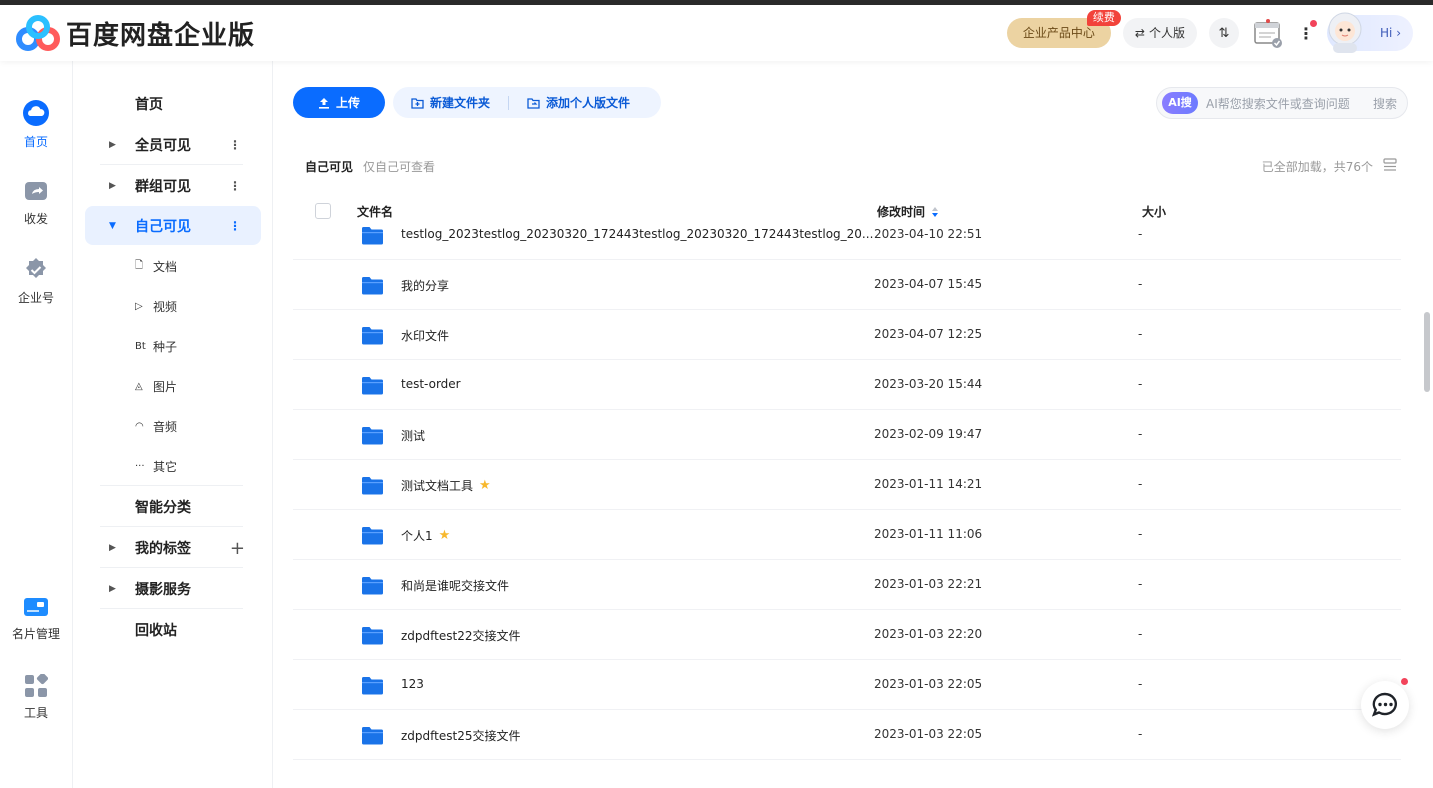  I want to click on table-row: zdpdftest22交接文件 2023-01-03 22:20 -, so click(847, 635).